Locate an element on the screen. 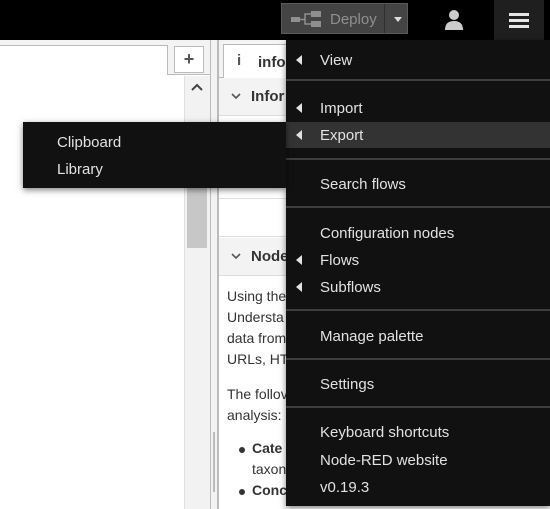 This screenshot has height=509, width=550. splitter-grip is located at coordinates (214, 462).